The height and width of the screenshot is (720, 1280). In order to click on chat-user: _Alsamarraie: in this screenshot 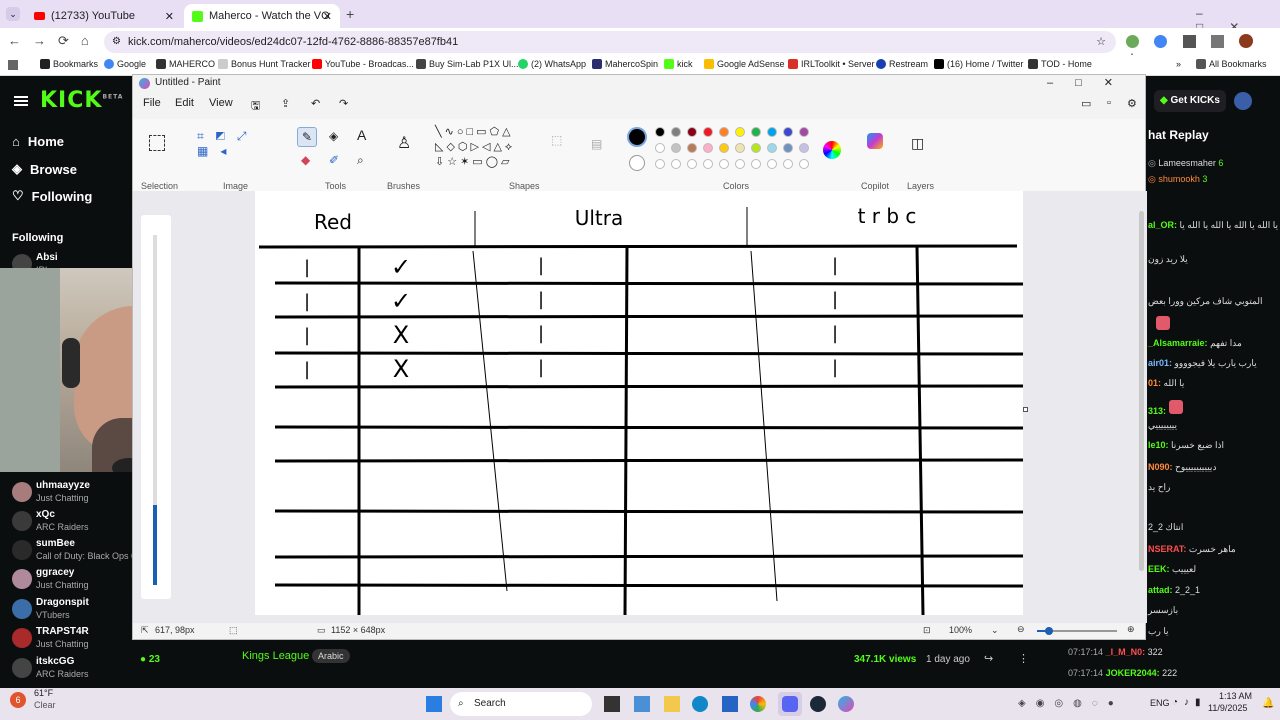, I will do `click(1178, 343)`.